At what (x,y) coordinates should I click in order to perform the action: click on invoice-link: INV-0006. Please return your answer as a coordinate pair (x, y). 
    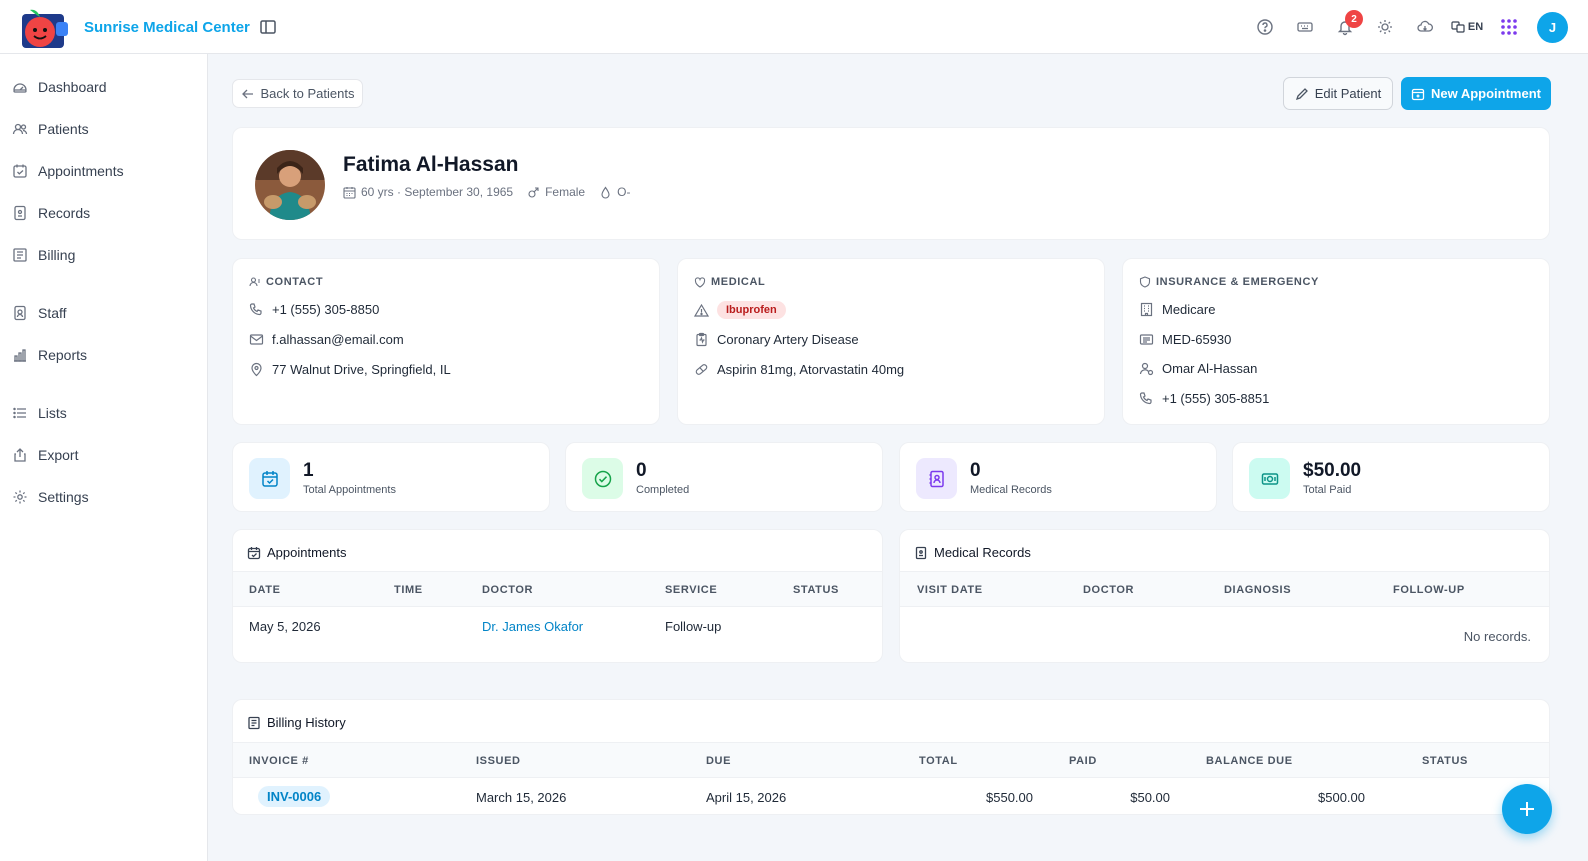
    Looking at the image, I should click on (294, 796).